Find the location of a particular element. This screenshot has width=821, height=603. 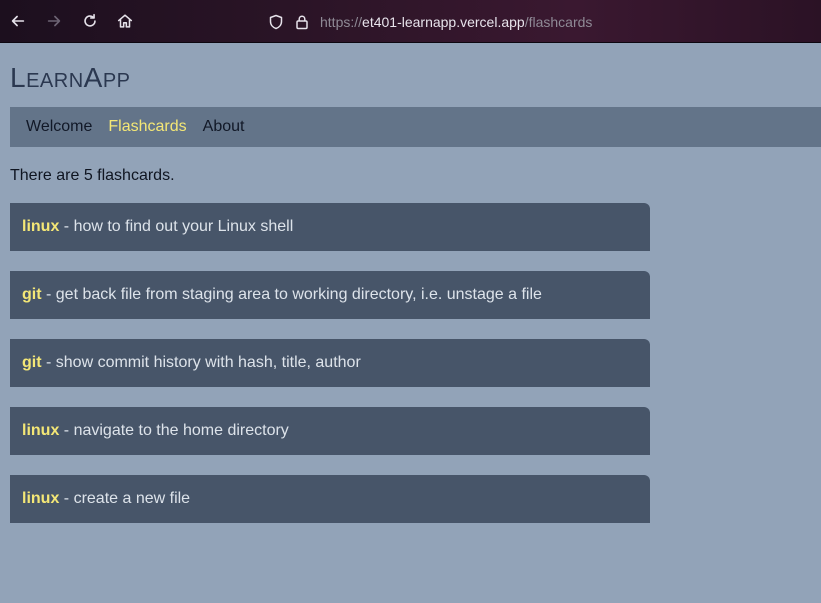

home-button is located at coordinates (125, 21).